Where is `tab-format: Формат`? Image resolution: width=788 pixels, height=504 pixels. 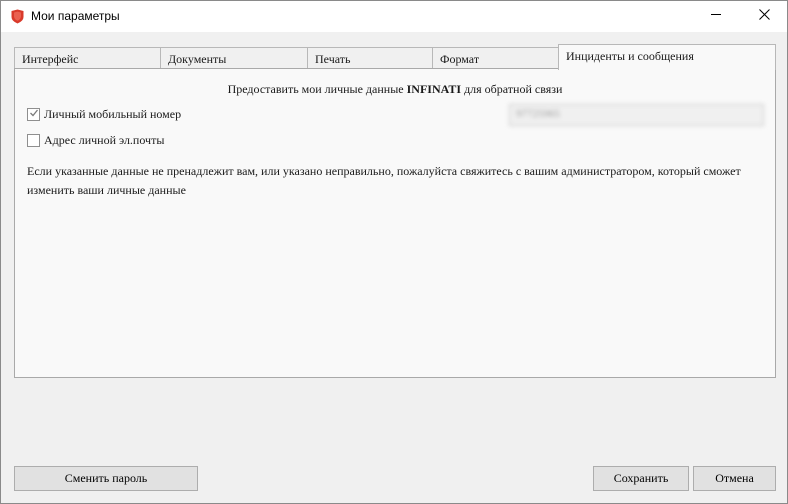 tab-format: Формат is located at coordinates (495, 58).